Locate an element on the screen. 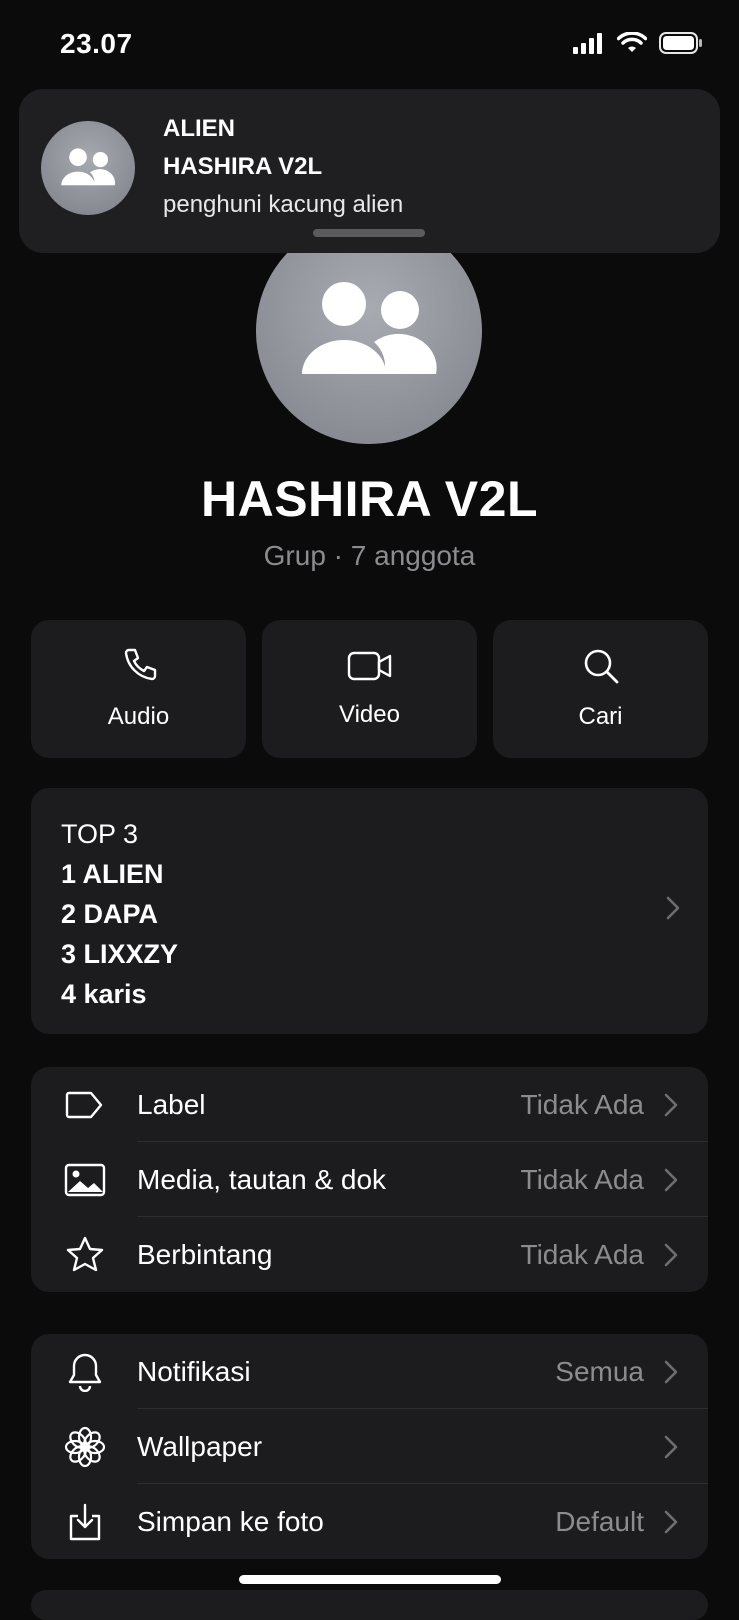  notifications-row-label: Notifikasi is located at coordinates (194, 1371).